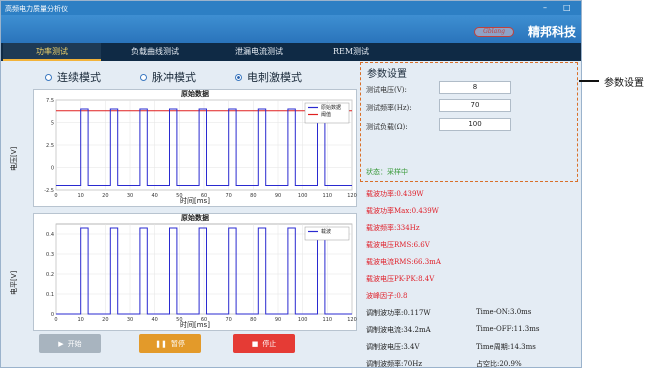 The width and height of the screenshot is (650, 368). I want to click on y-tick-label: 0.2, so click(50, 275).